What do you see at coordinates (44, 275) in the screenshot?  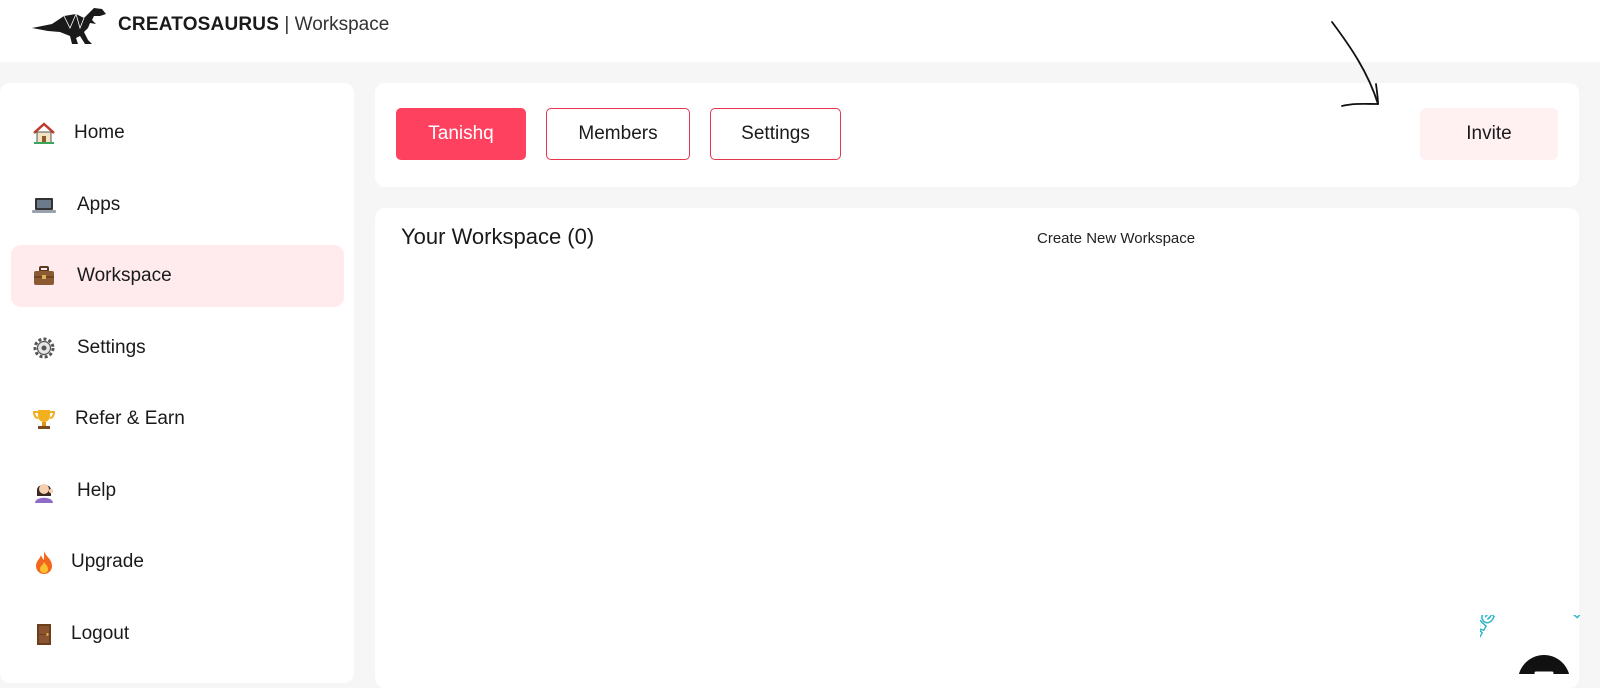 I see `briefcase-icon` at bounding box center [44, 275].